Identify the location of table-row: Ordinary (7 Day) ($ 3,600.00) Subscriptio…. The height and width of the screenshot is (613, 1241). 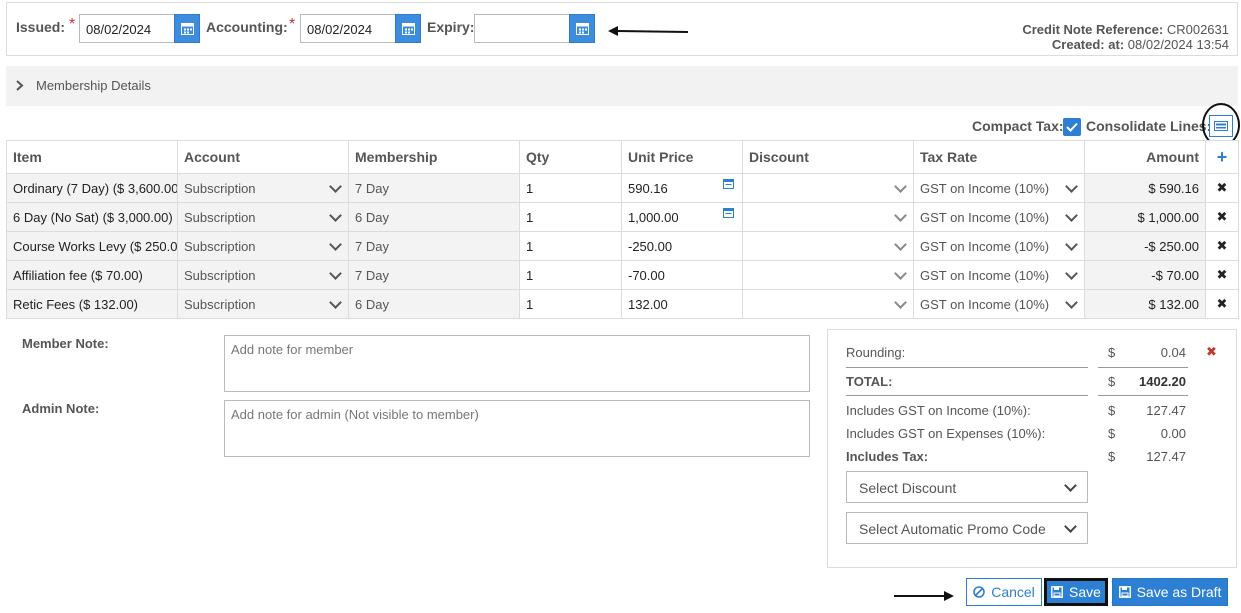
(622, 188).